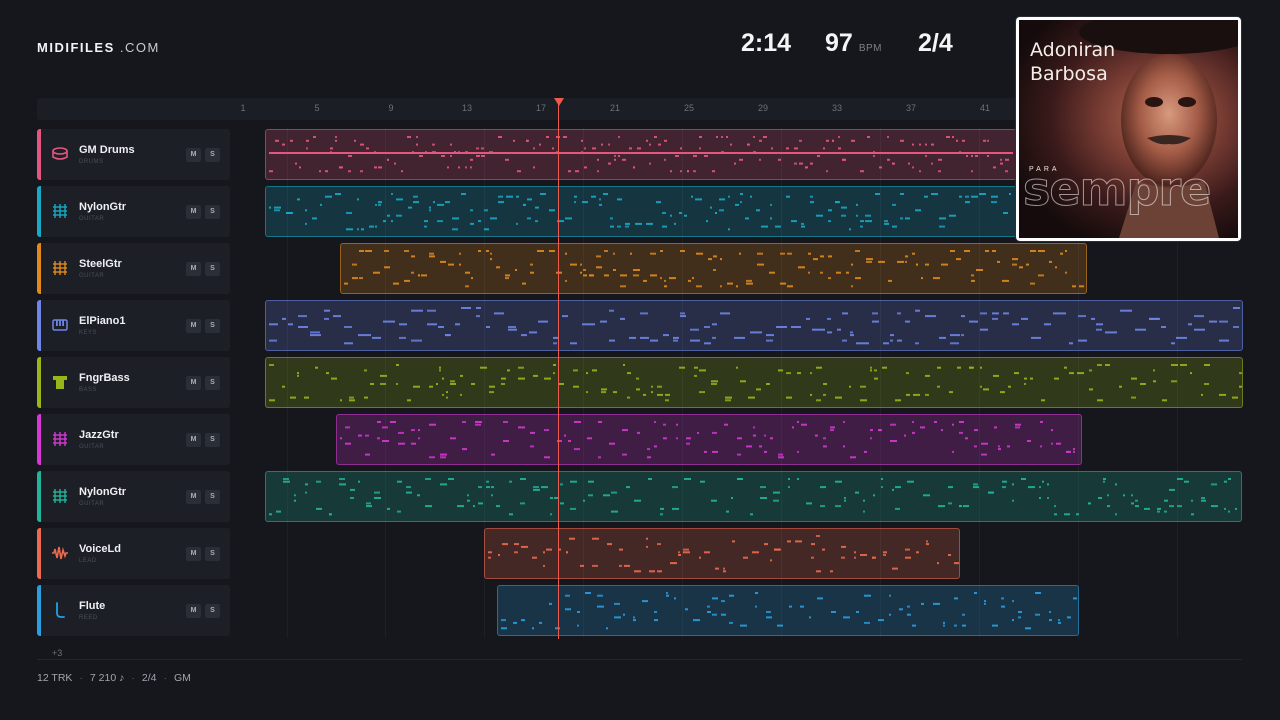 The width and height of the screenshot is (1280, 720). Describe the element at coordinates (317, 108) in the screenshot. I see `ruler-tick: 5` at that location.